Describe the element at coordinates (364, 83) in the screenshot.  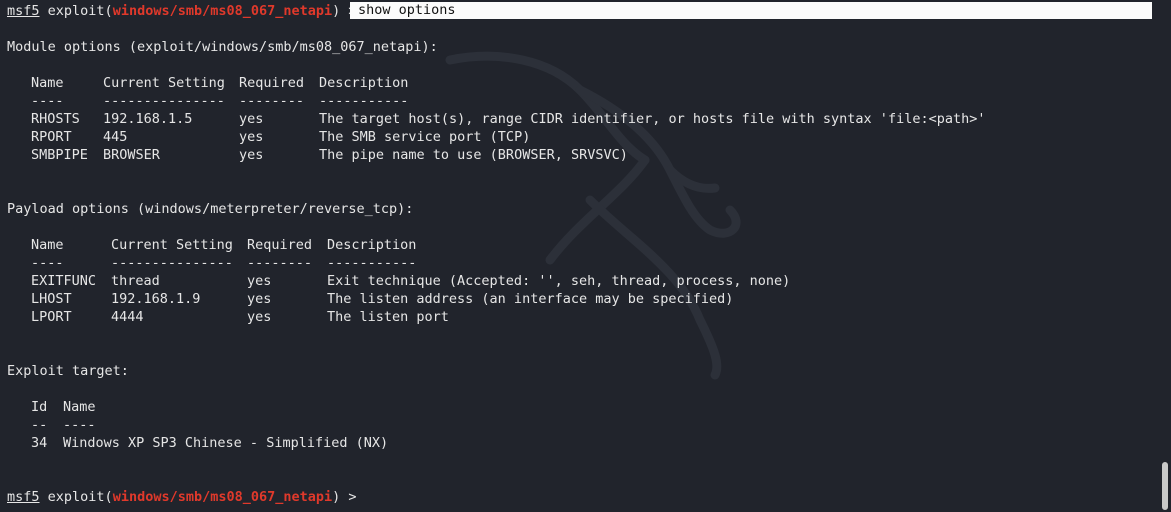
I see `module-header-description: Description` at that location.